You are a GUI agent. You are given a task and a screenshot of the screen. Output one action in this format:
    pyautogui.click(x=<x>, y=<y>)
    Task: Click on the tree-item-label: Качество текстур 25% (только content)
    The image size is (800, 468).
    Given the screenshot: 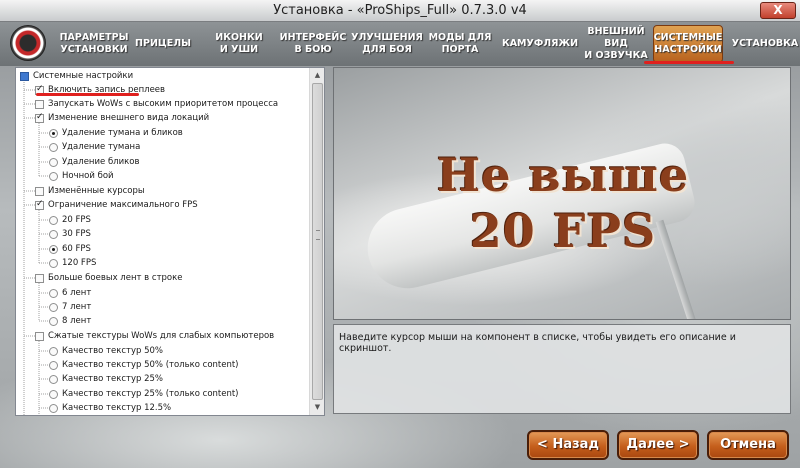 What is the action you would take?
    pyautogui.click(x=150, y=394)
    